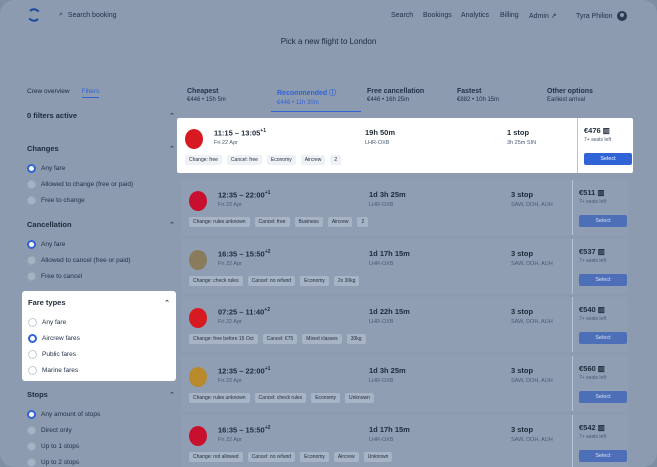  I want to click on radio-allowed-change: Allowed to change (free or paid), so click(101, 184).